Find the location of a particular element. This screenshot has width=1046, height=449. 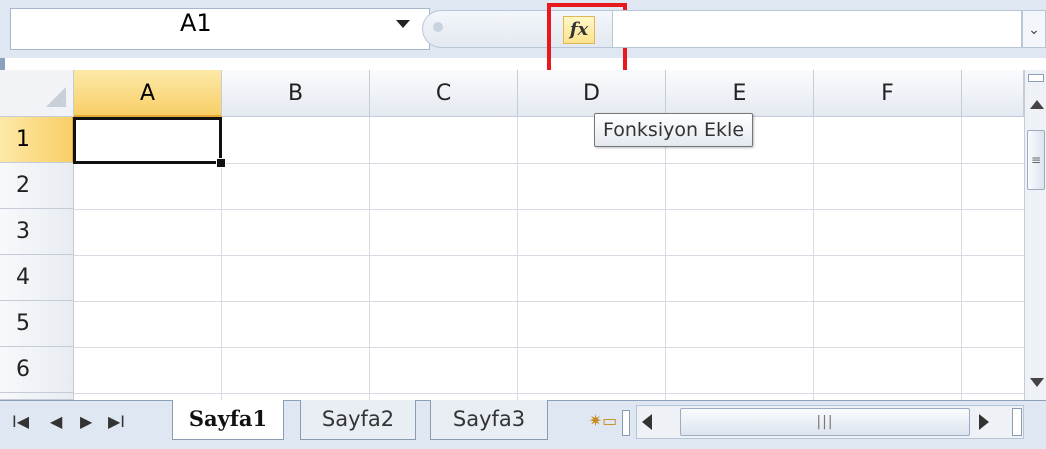

formula-input is located at coordinates (817, 29).